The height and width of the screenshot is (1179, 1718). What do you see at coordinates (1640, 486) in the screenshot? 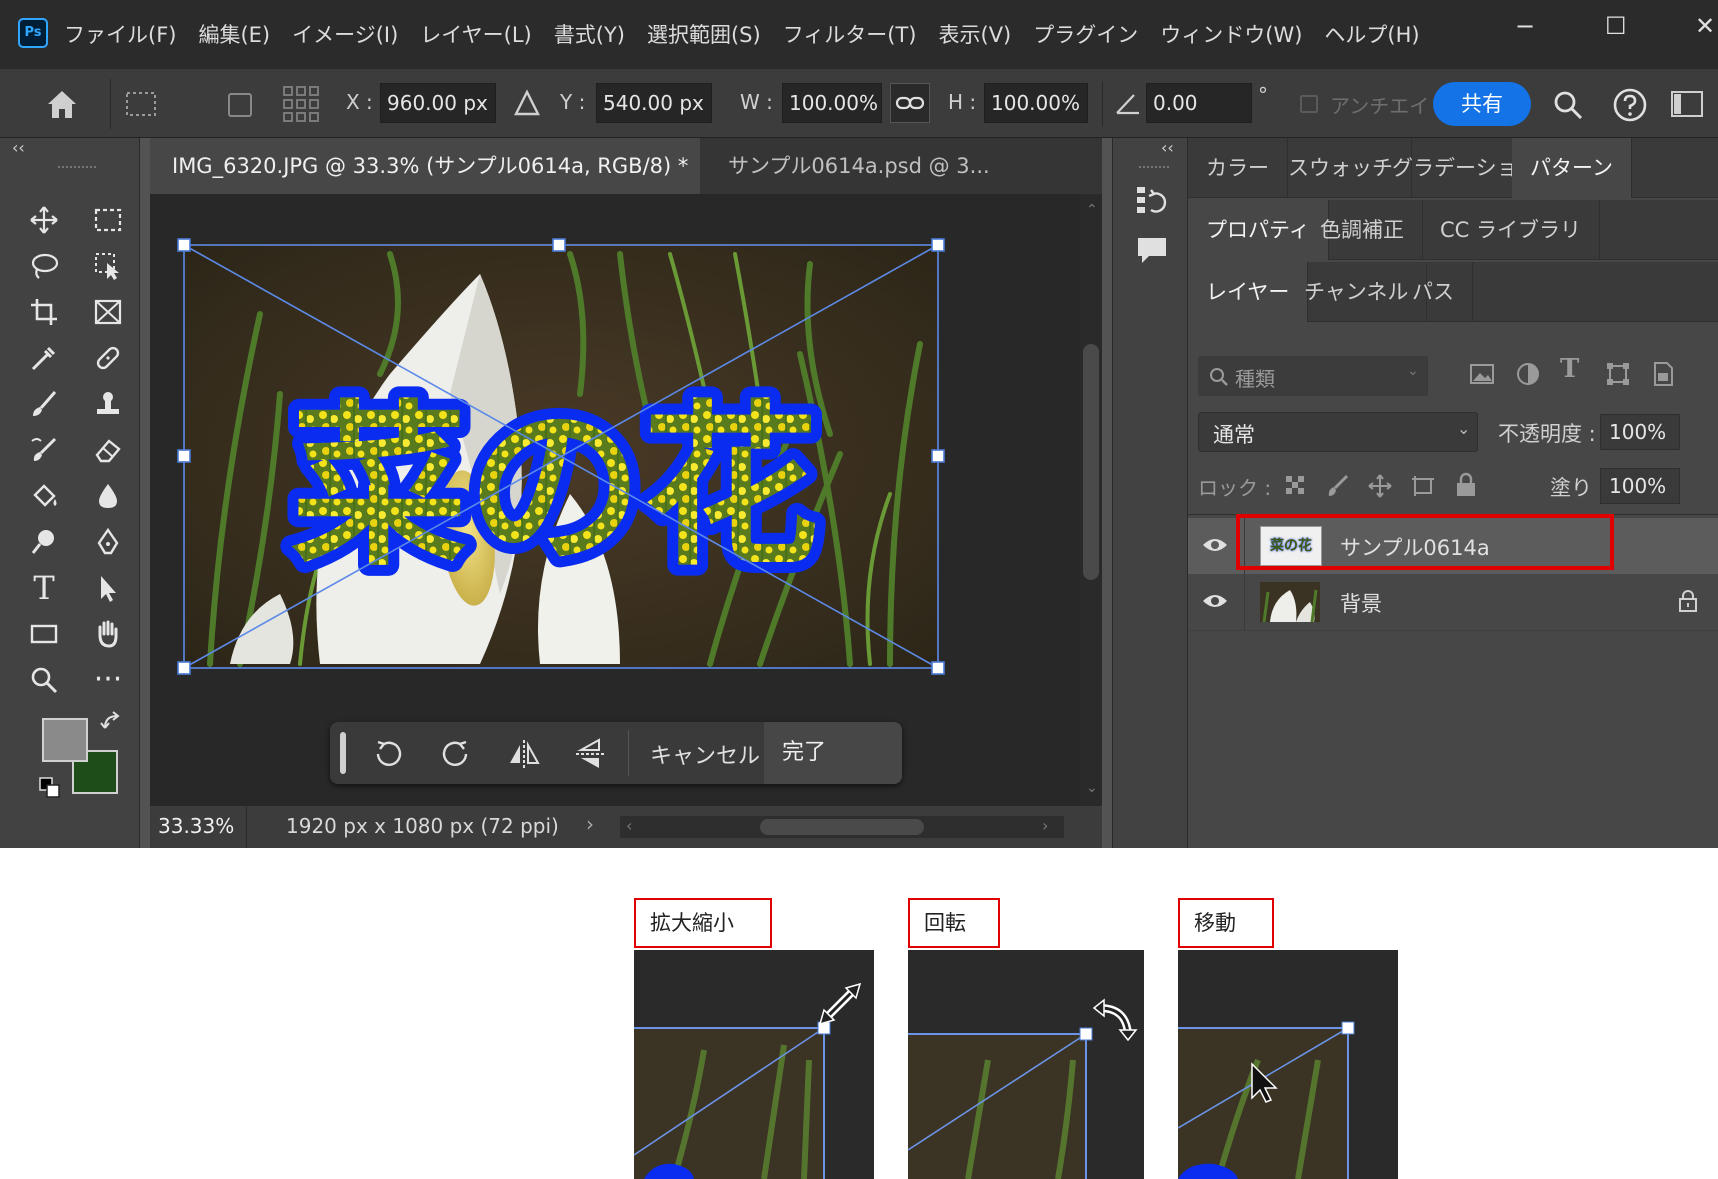
I see `fill-field: 100%` at bounding box center [1640, 486].